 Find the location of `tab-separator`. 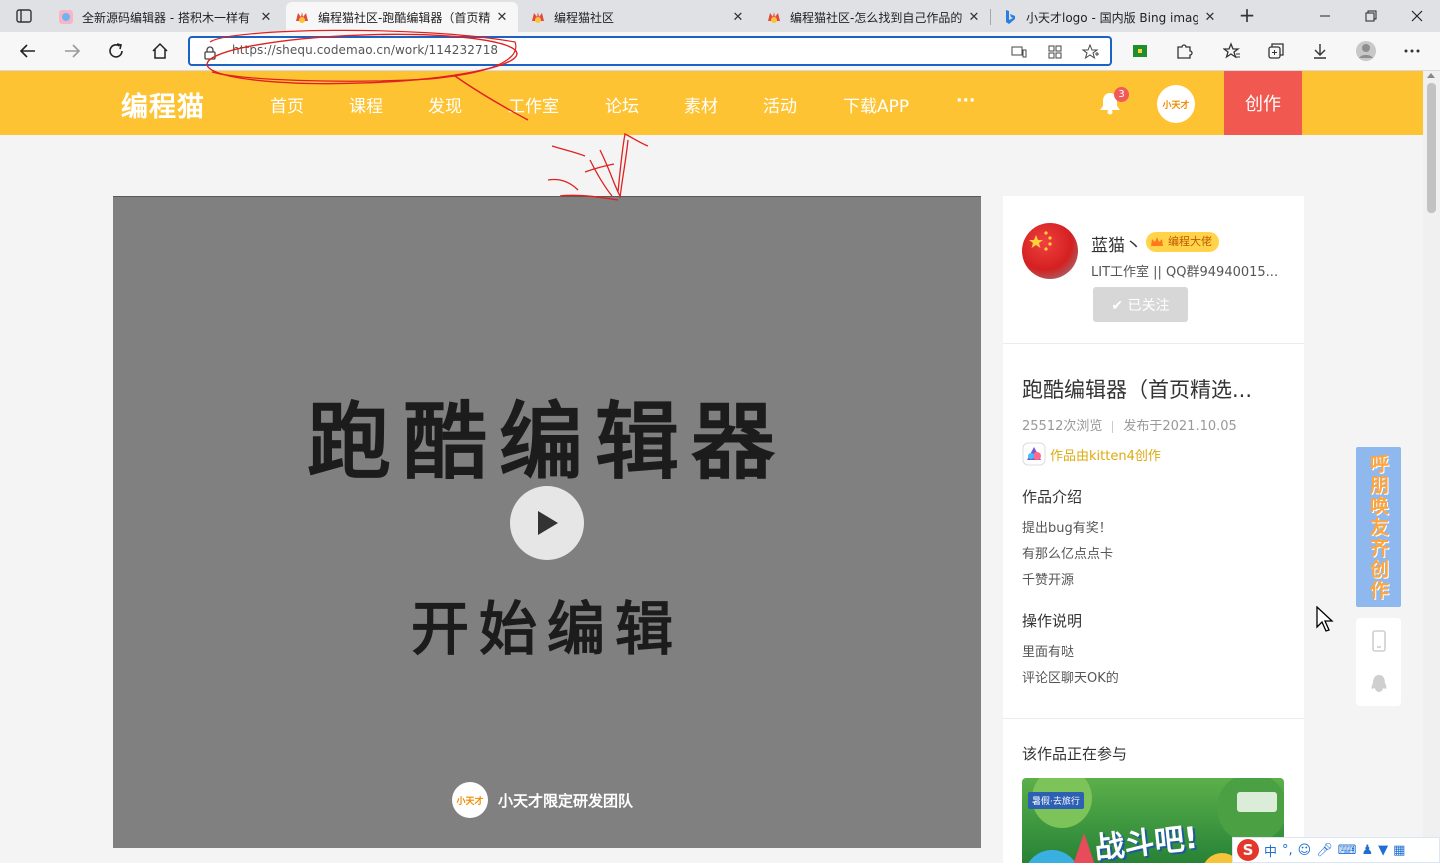

tab-separator is located at coordinates (990, 17).